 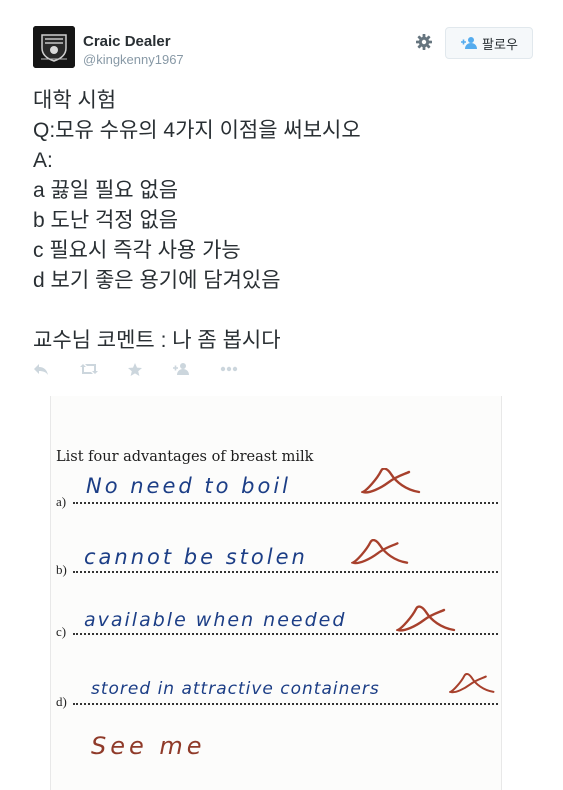 I want to click on retweet-icon, so click(x=89, y=369).